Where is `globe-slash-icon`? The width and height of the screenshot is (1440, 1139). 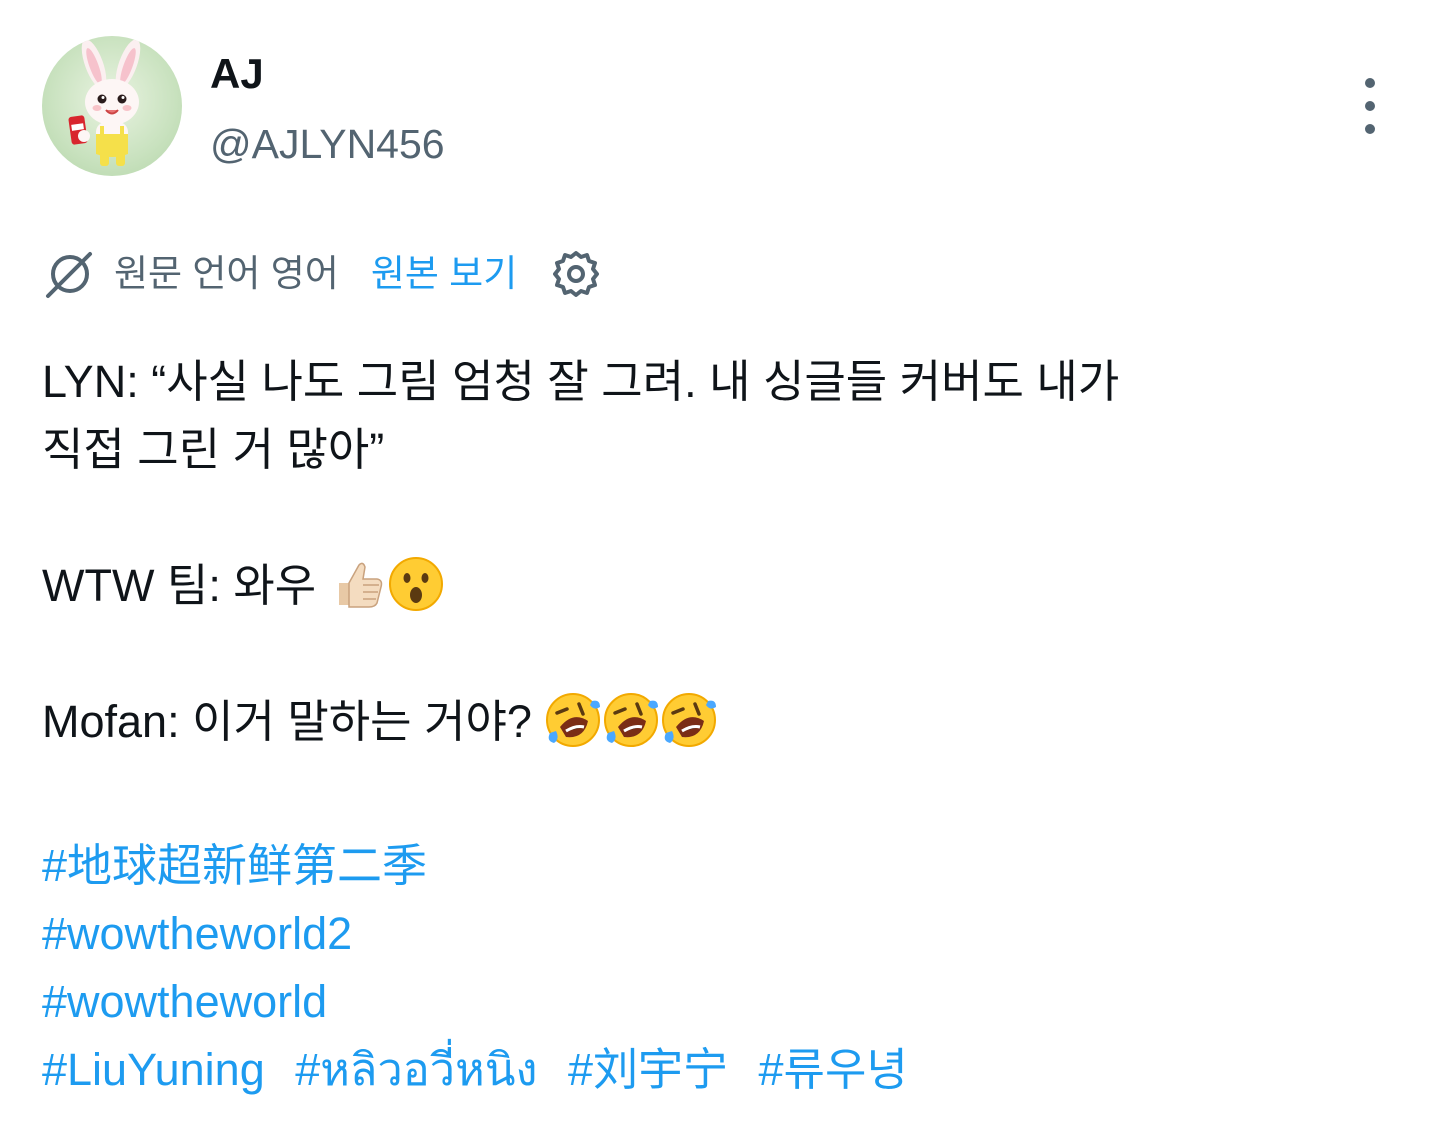
globe-slash-icon is located at coordinates (69, 275).